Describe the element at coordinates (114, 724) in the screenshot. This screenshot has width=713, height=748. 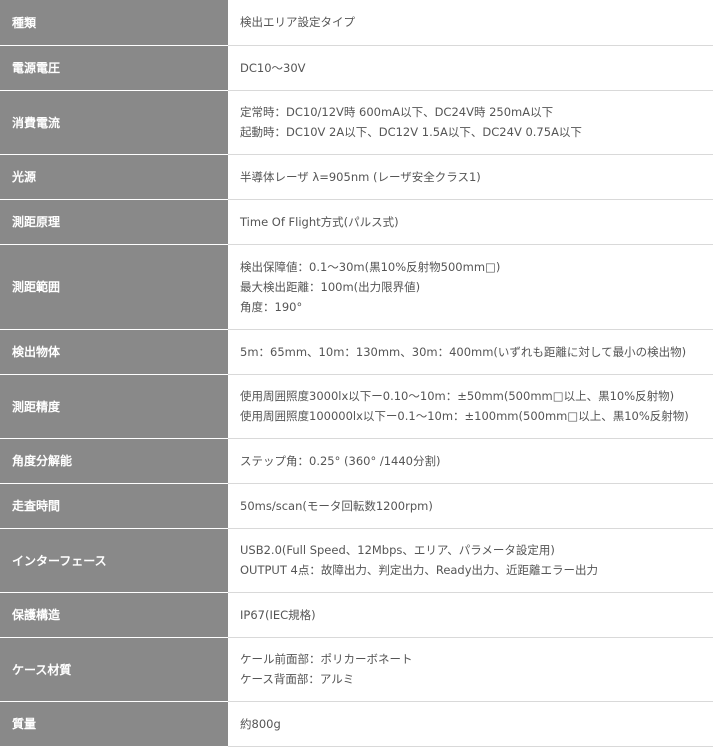
I see `spec-label: 質量` at that location.